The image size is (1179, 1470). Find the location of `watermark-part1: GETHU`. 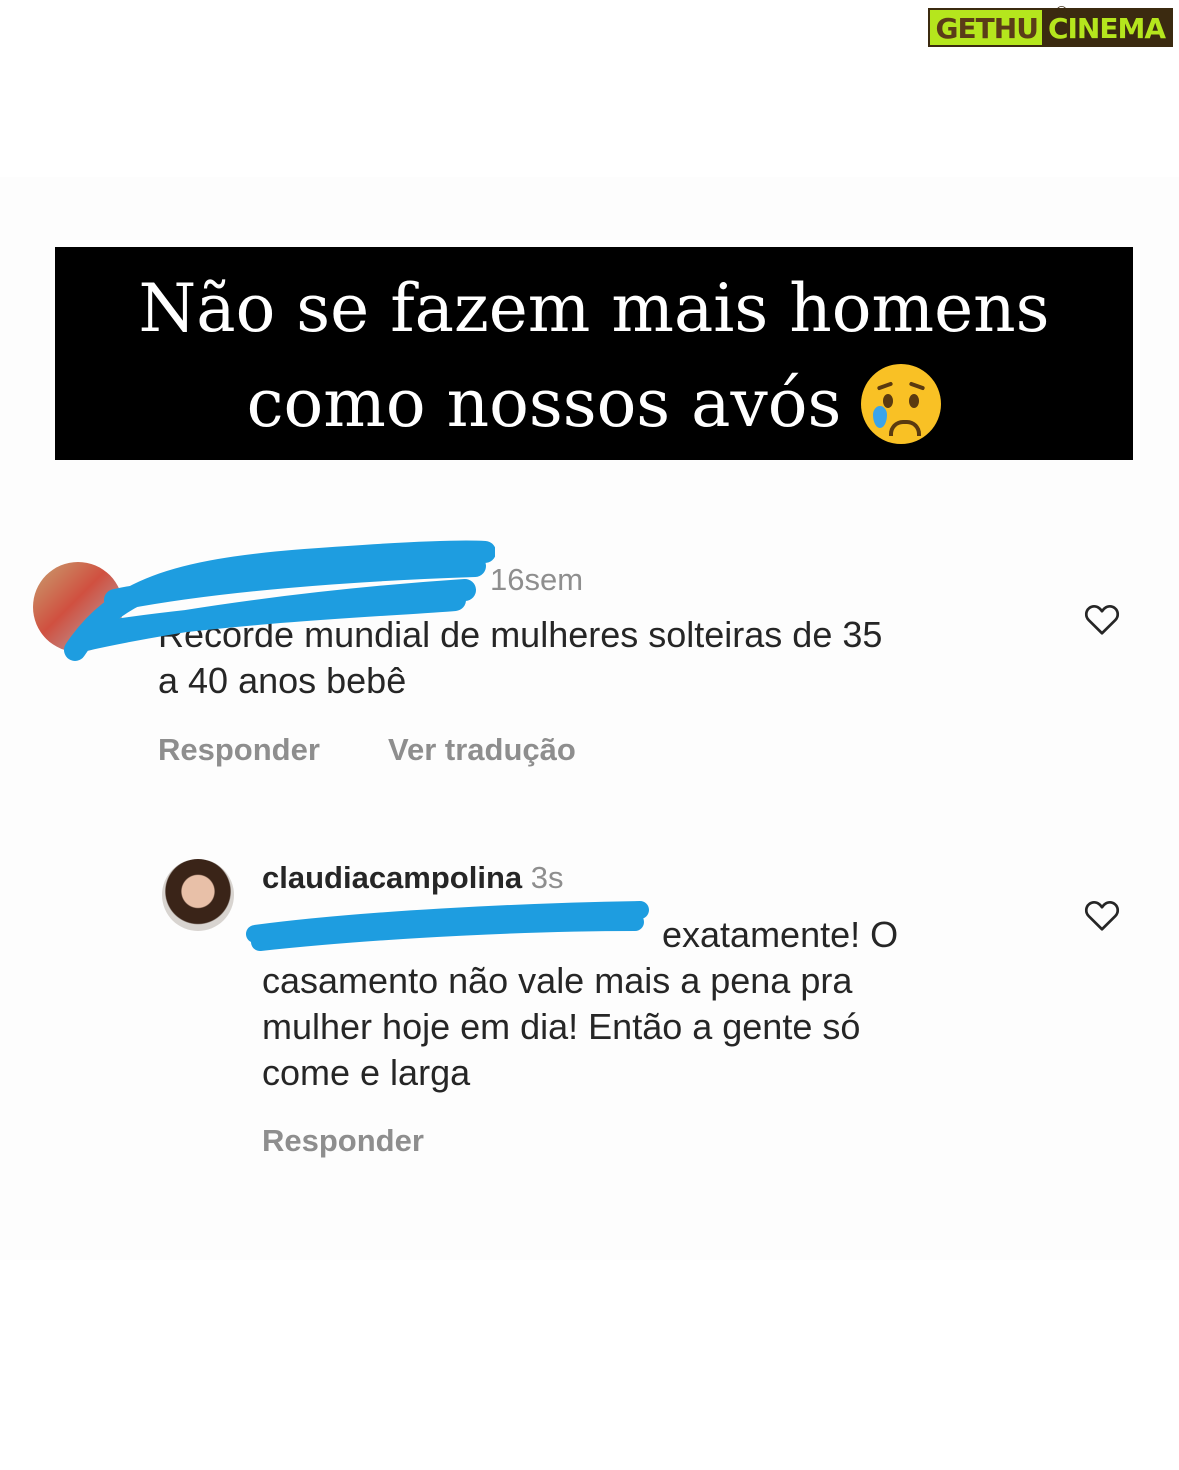

watermark-part1: GETHU is located at coordinates (984, 27).